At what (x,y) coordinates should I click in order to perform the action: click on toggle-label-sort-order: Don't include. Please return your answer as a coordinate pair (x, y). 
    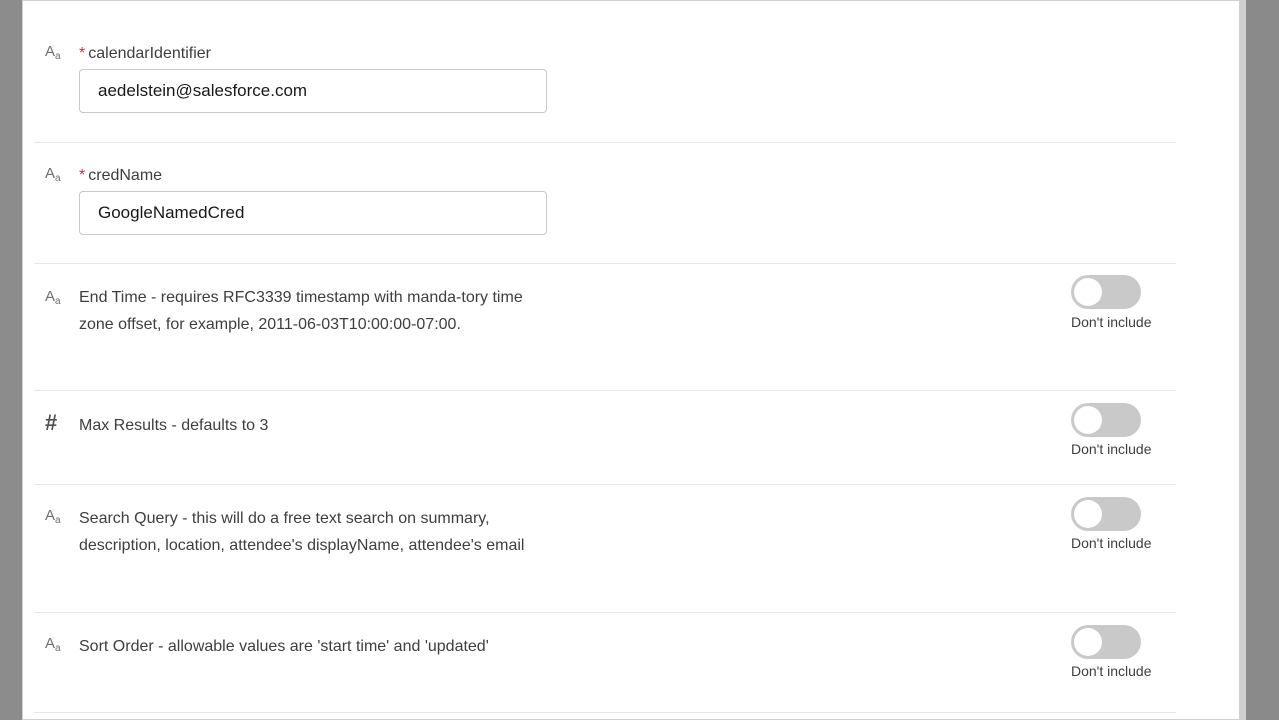
    Looking at the image, I should click on (1111, 671).